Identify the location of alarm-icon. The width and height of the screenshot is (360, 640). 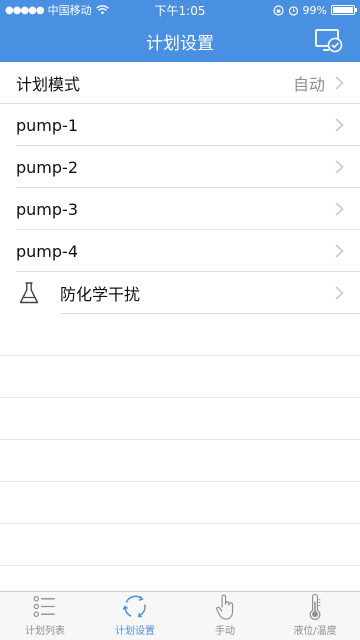
(293, 10).